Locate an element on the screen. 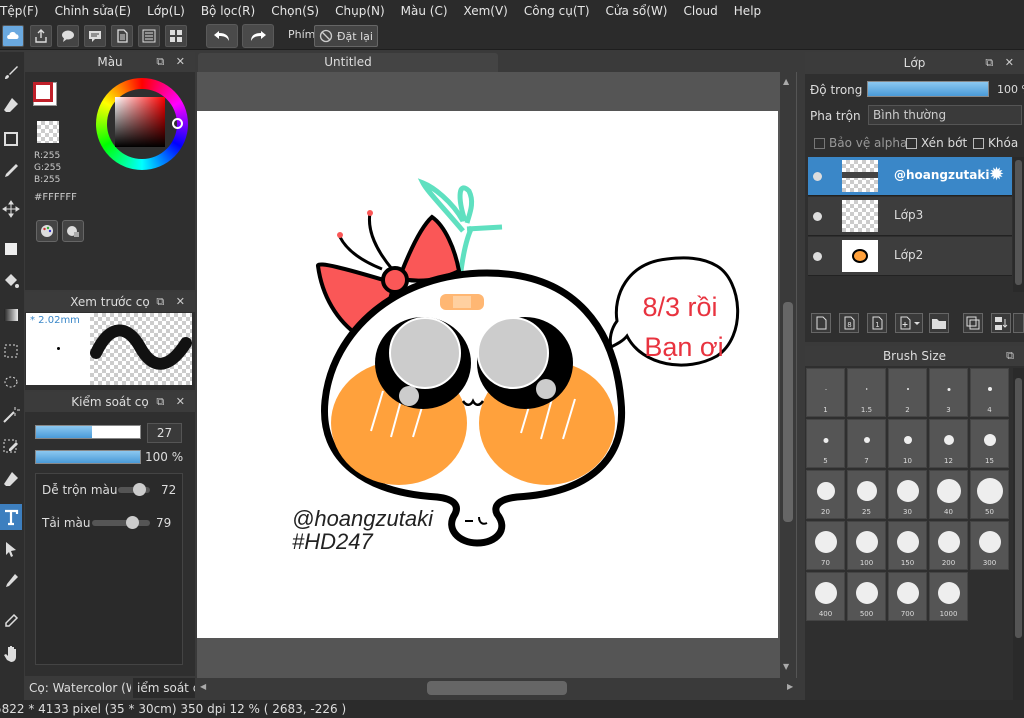 The width and height of the screenshot is (1024, 718). brush-size-cell: 70 is located at coordinates (825, 545).